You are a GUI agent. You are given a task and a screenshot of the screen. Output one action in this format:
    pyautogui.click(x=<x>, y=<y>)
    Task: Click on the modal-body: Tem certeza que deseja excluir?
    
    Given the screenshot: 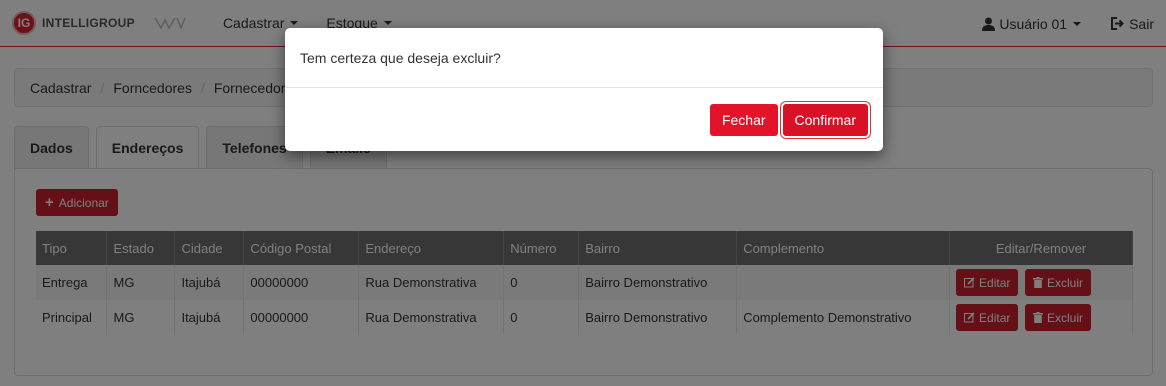 What is the action you would take?
    pyautogui.click(x=584, y=58)
    